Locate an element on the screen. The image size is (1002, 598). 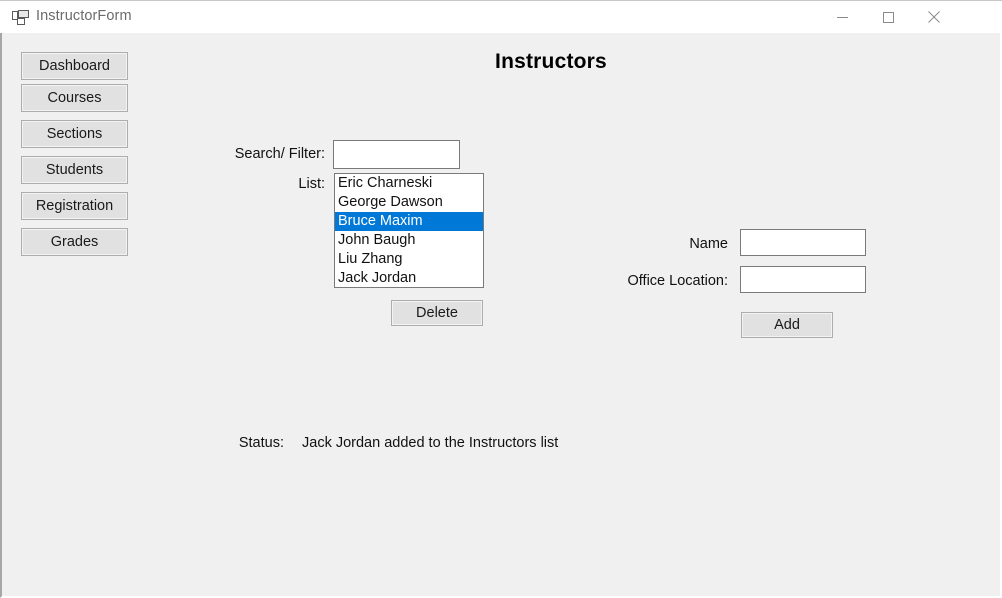
maximize-icon is located at coordinates (888, 17).